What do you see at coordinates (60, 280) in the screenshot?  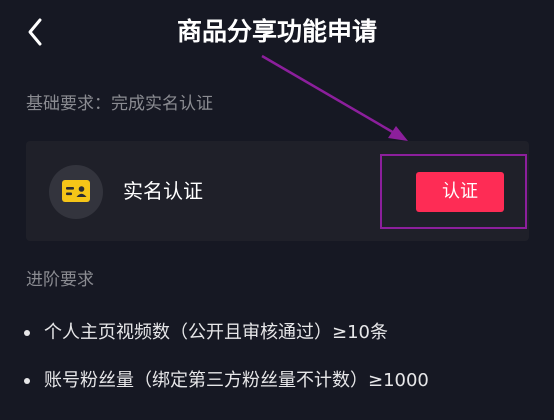 I see `advanced-requirement-label: 进阶要求` at bounding box center [60, 280].